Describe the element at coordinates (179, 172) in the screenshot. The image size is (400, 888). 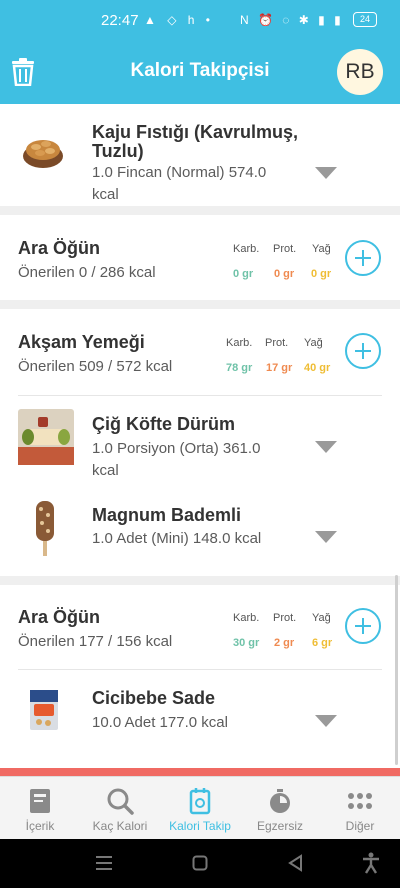
I see `food-desc-line1: 1.0 Fincan (Normal) 574.0` at that location.